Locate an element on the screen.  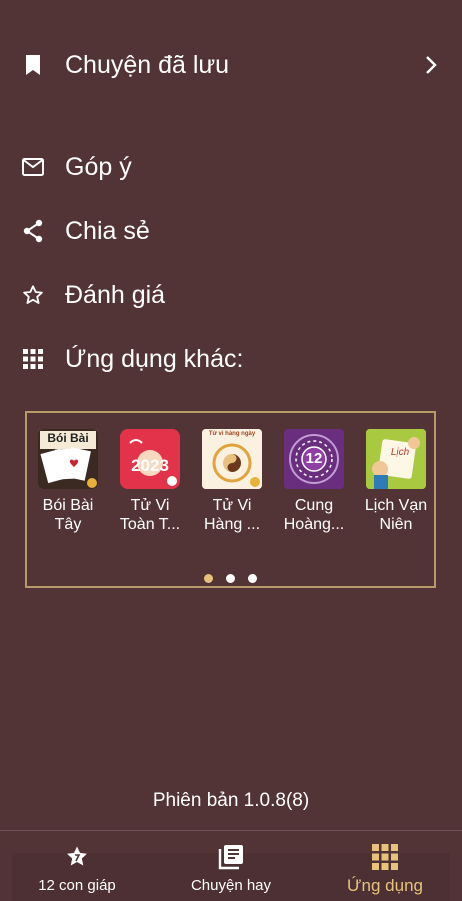
tile-text: Tử vi hàng ngày is located at coordinates (232, 434).